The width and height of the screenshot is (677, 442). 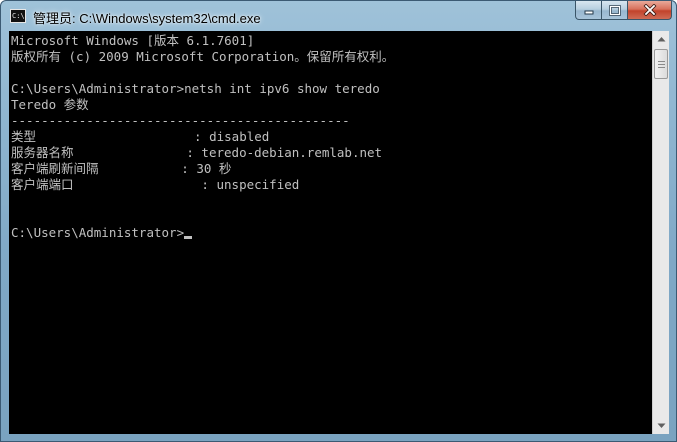 I want to click on arrow-down-icon, so click(x=661, y=425).